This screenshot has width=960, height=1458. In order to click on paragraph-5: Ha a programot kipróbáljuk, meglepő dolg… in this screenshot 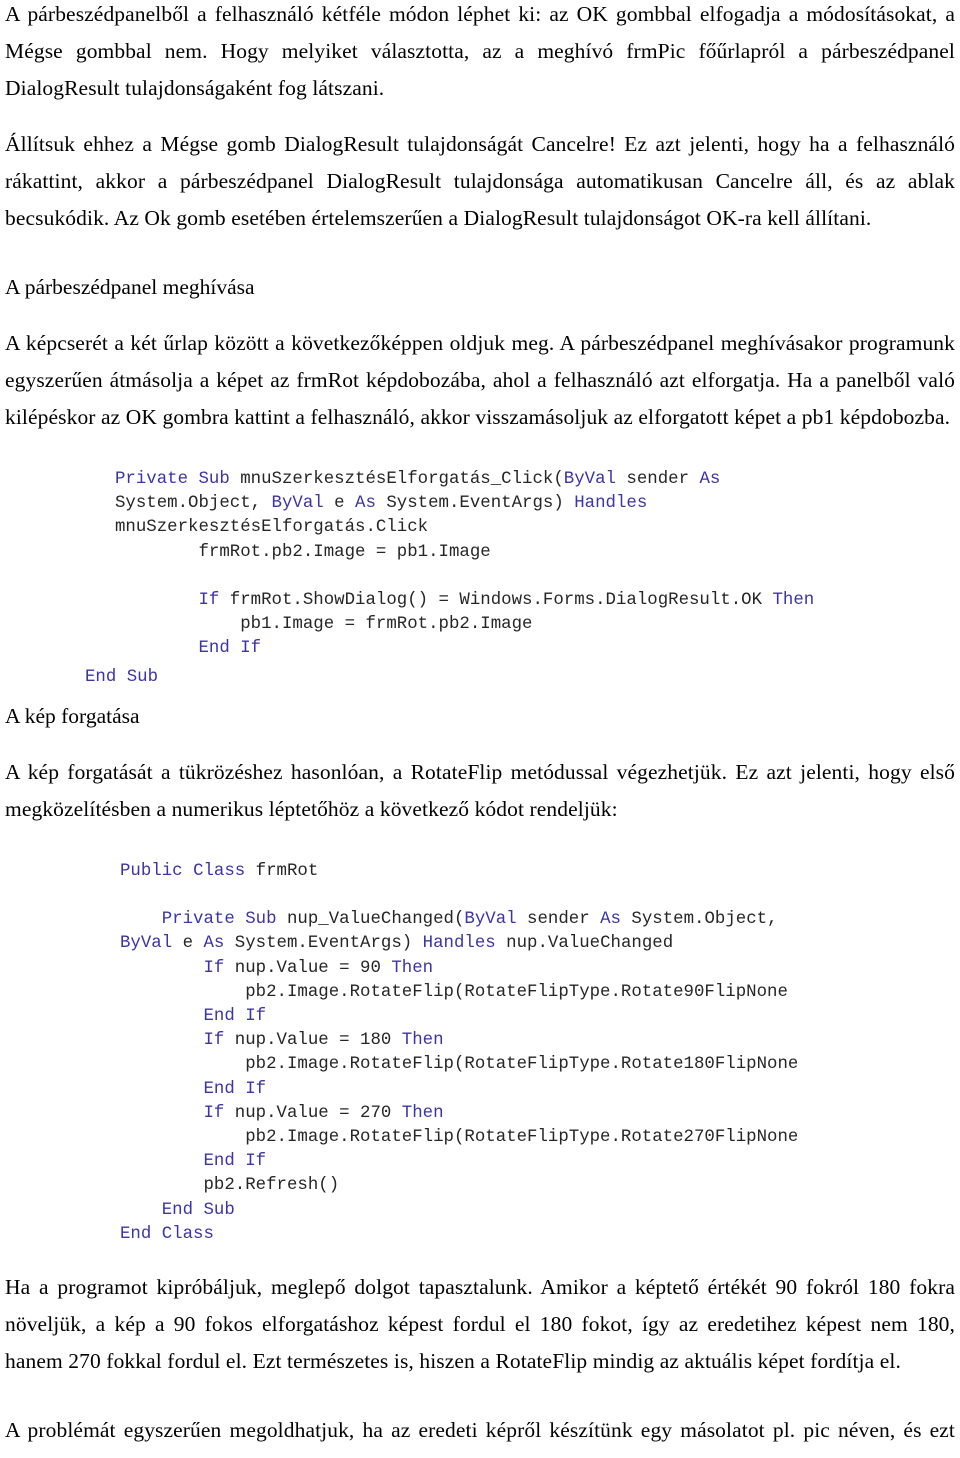, I will do `click(480, 1324)`.